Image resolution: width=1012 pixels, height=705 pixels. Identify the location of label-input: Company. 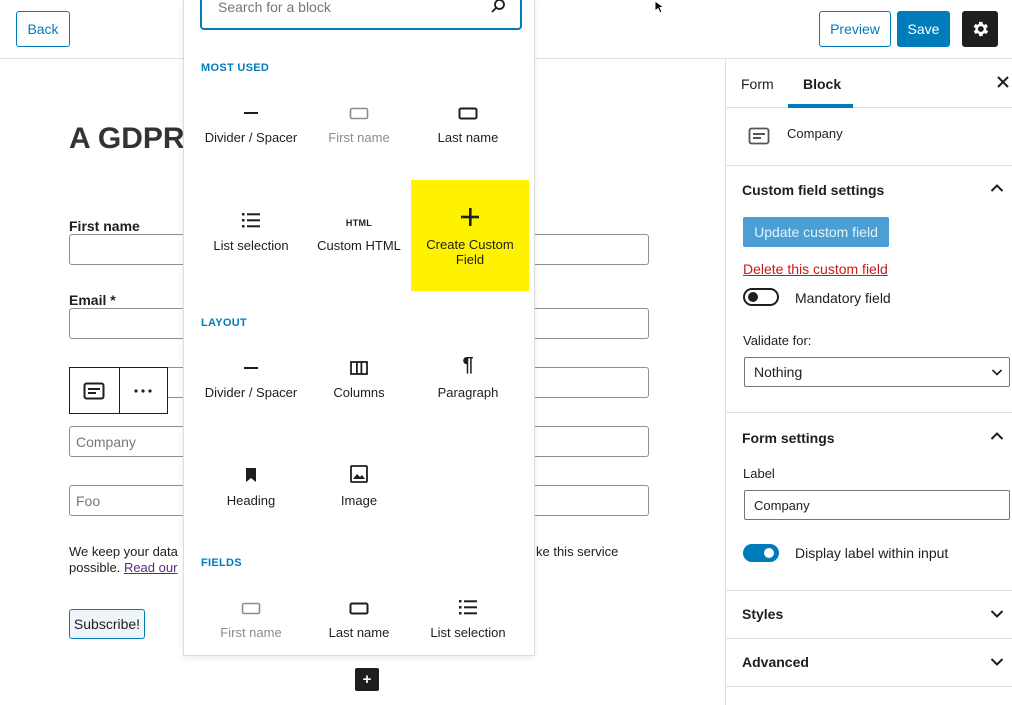
(877, 505).